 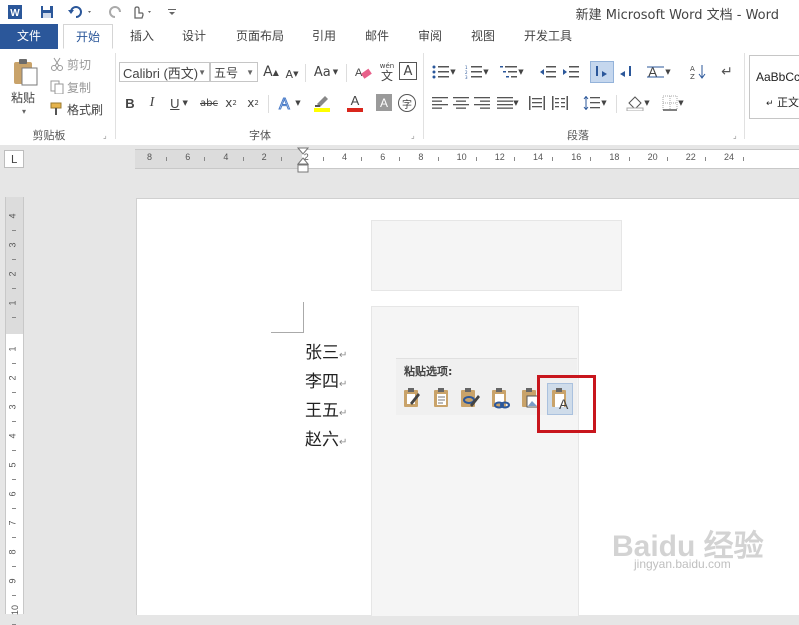 What do you see at coordinates (430, 36) in the screenshot?
I see `tab-review: 审阅` at bounding box center [430, 36].